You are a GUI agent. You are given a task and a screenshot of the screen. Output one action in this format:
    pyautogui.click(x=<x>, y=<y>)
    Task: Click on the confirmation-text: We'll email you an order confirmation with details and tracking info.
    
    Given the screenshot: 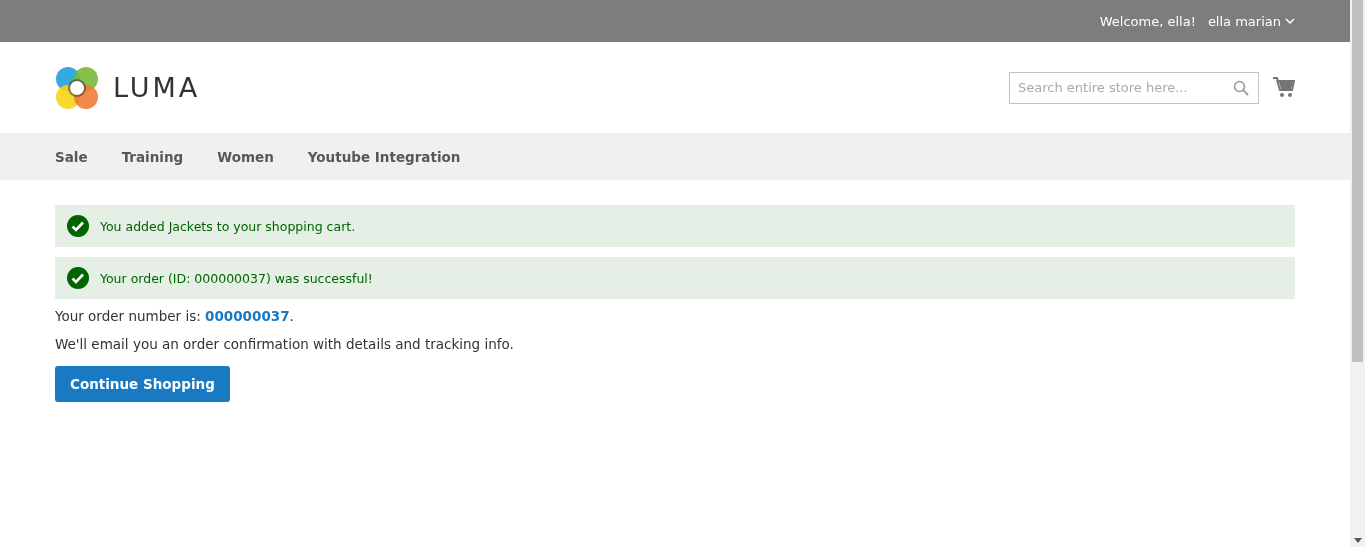 What is the action you would take?
    pyautogui.click(x=285, y=344)
    